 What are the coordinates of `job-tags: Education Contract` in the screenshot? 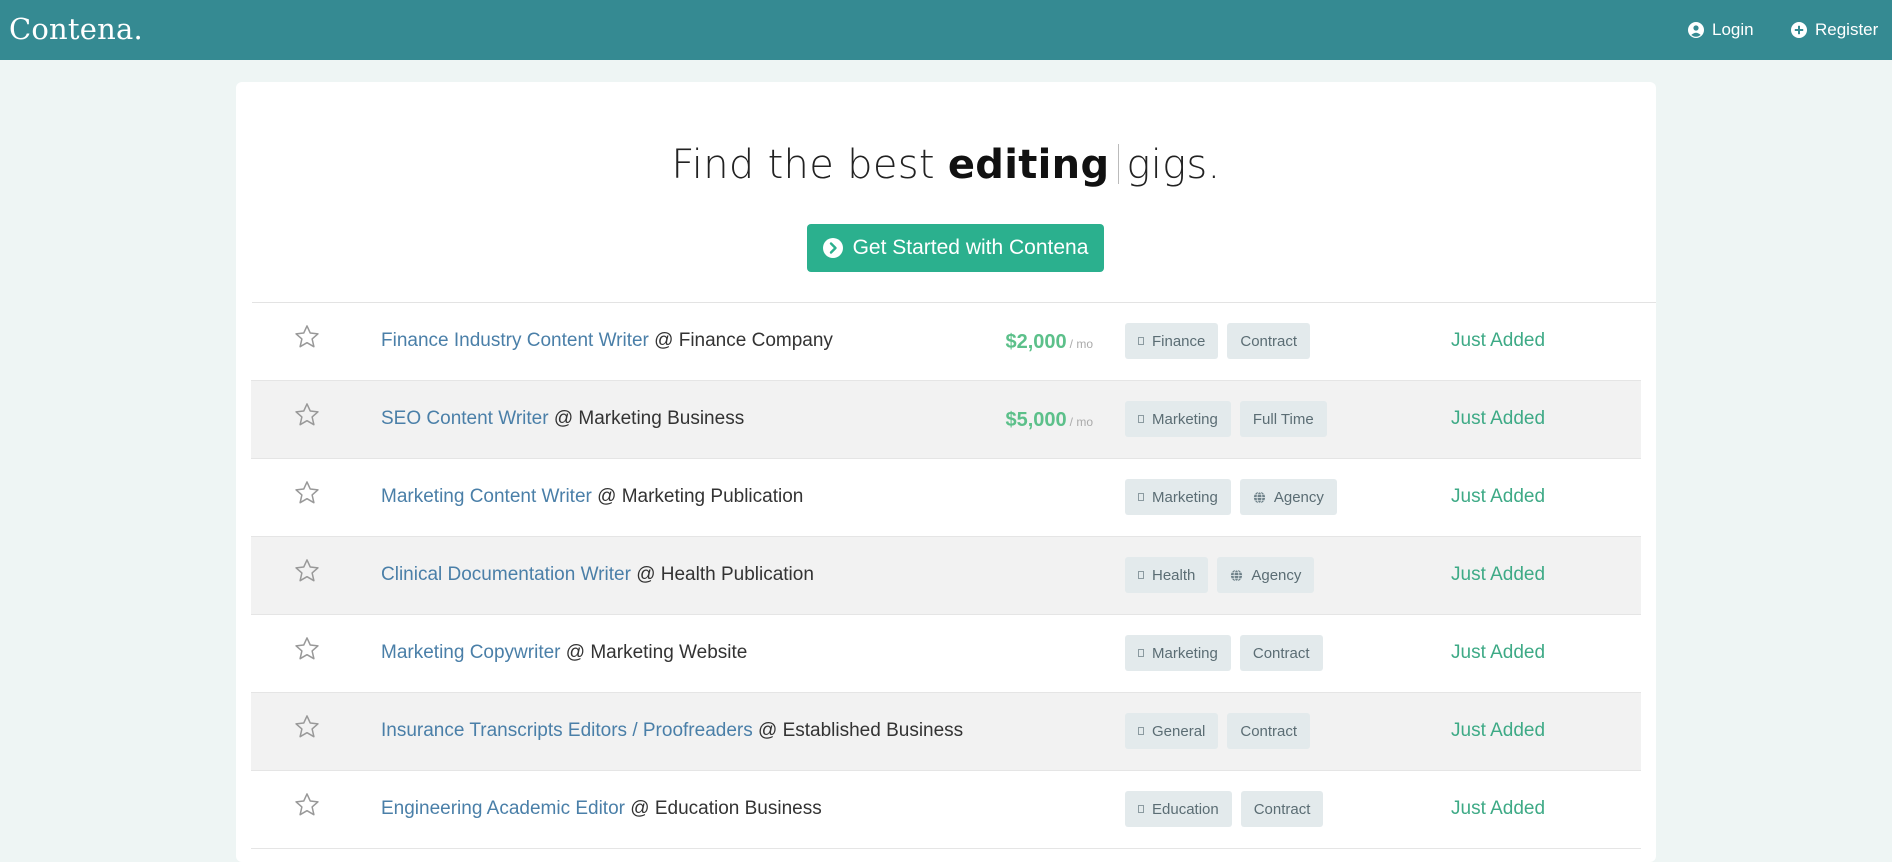 It's located at (1224, 809).